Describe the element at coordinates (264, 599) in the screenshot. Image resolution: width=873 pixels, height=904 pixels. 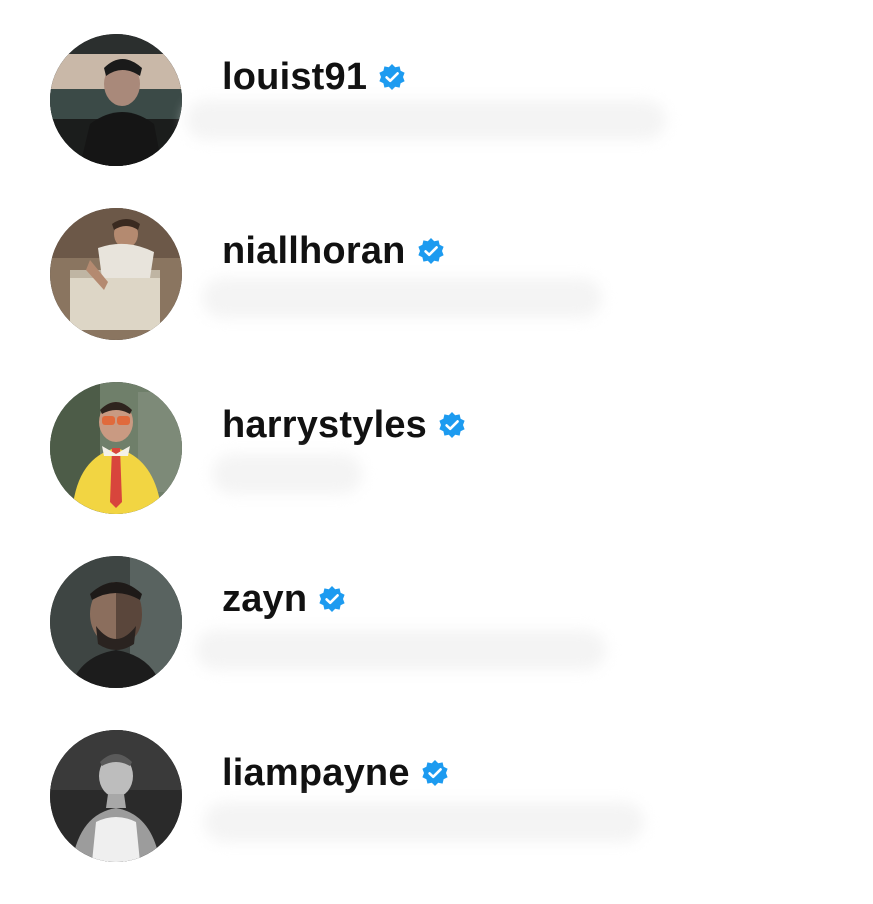
I see `username: zayn` at that location.